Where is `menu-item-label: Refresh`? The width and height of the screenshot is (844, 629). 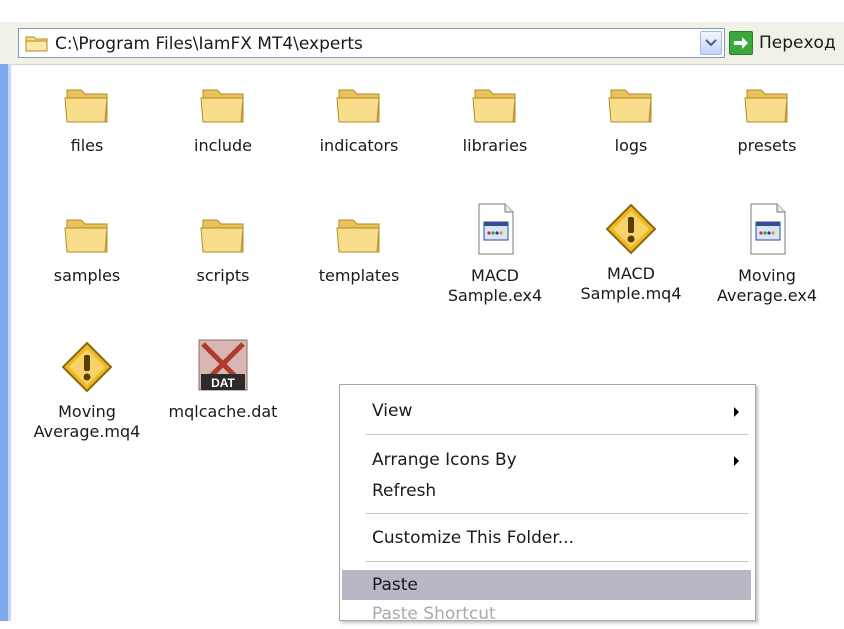
menu-item-label: Refresh is located at coordinates (404, 491).